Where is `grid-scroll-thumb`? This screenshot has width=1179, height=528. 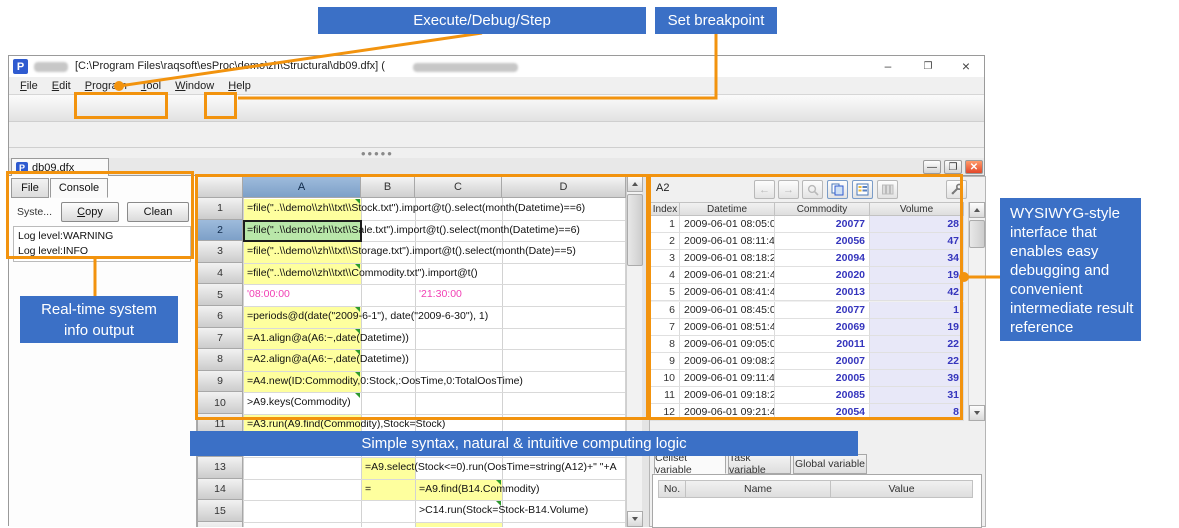 grid-scroll-thumb is located at coordinates (635, 230).